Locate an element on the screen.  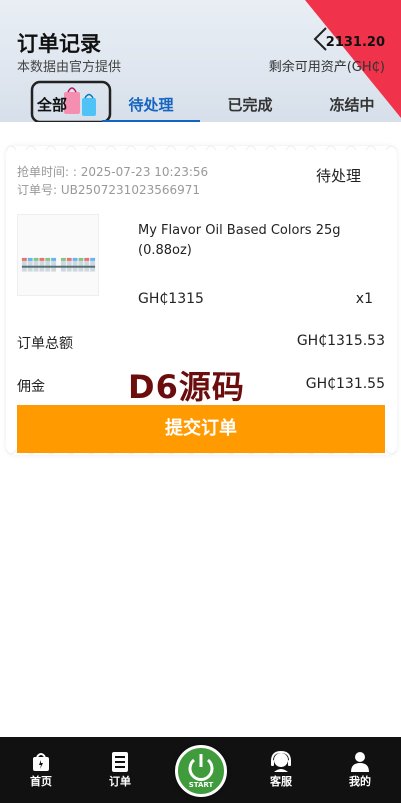
nav-orders-label: 订单 is located at coordinates (120, 781).